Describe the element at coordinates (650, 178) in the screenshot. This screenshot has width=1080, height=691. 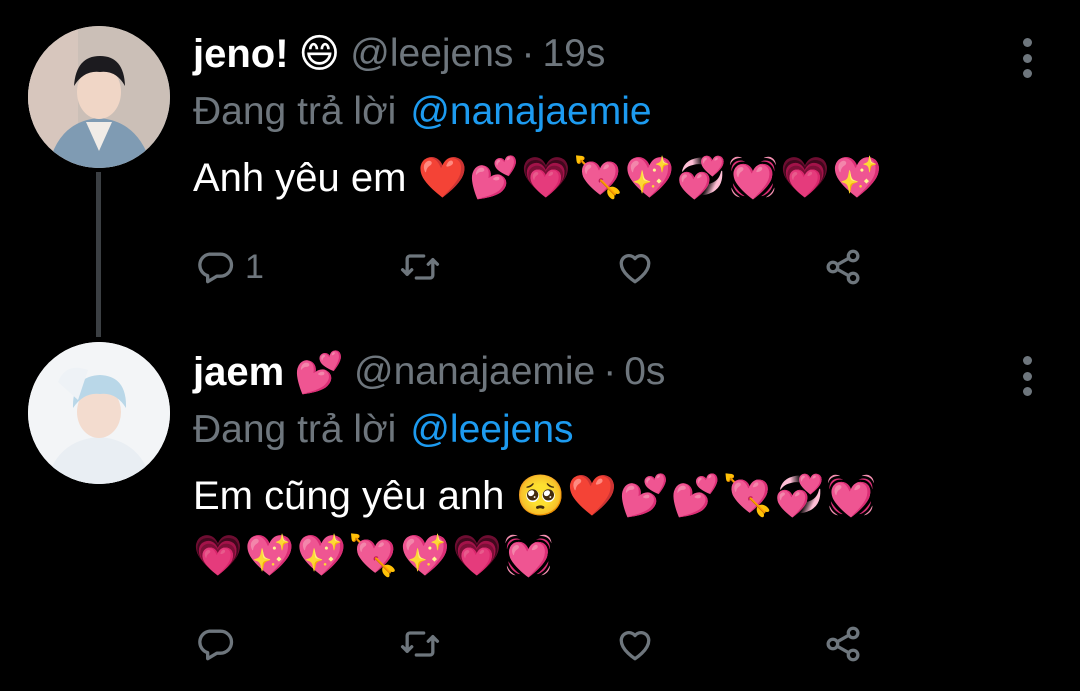
I see `tweet-text-emojis: ❤️💕💗💘💖💞💓💗💖` at that location.